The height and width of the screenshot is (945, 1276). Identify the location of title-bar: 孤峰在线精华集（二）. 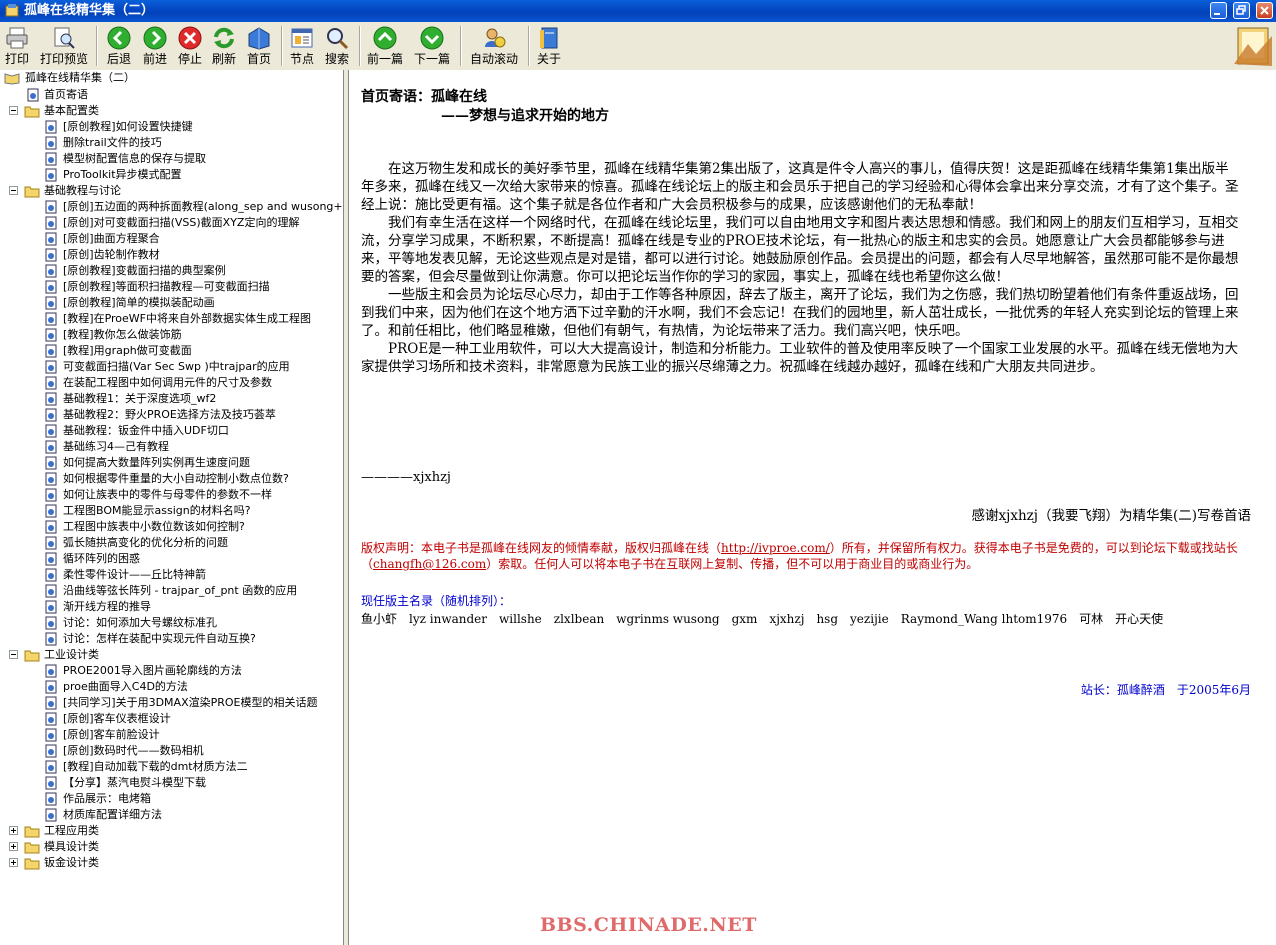
(638, 11).